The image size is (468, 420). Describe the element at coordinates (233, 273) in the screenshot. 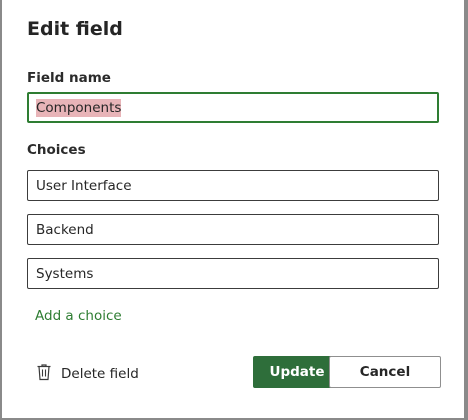

I see `choice-input-3: Systems` at that location.